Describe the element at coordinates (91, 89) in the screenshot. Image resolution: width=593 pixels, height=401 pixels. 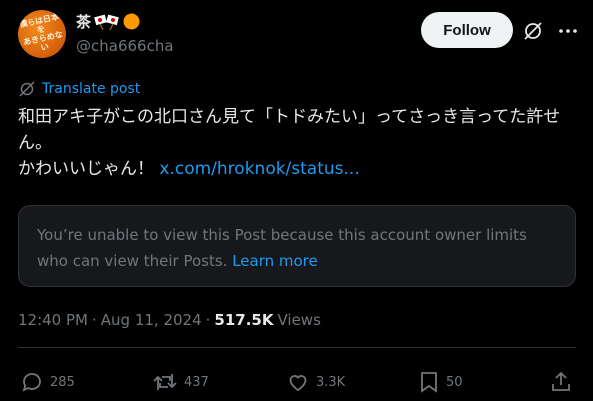
I see `translate-label: Translate post` at that location.